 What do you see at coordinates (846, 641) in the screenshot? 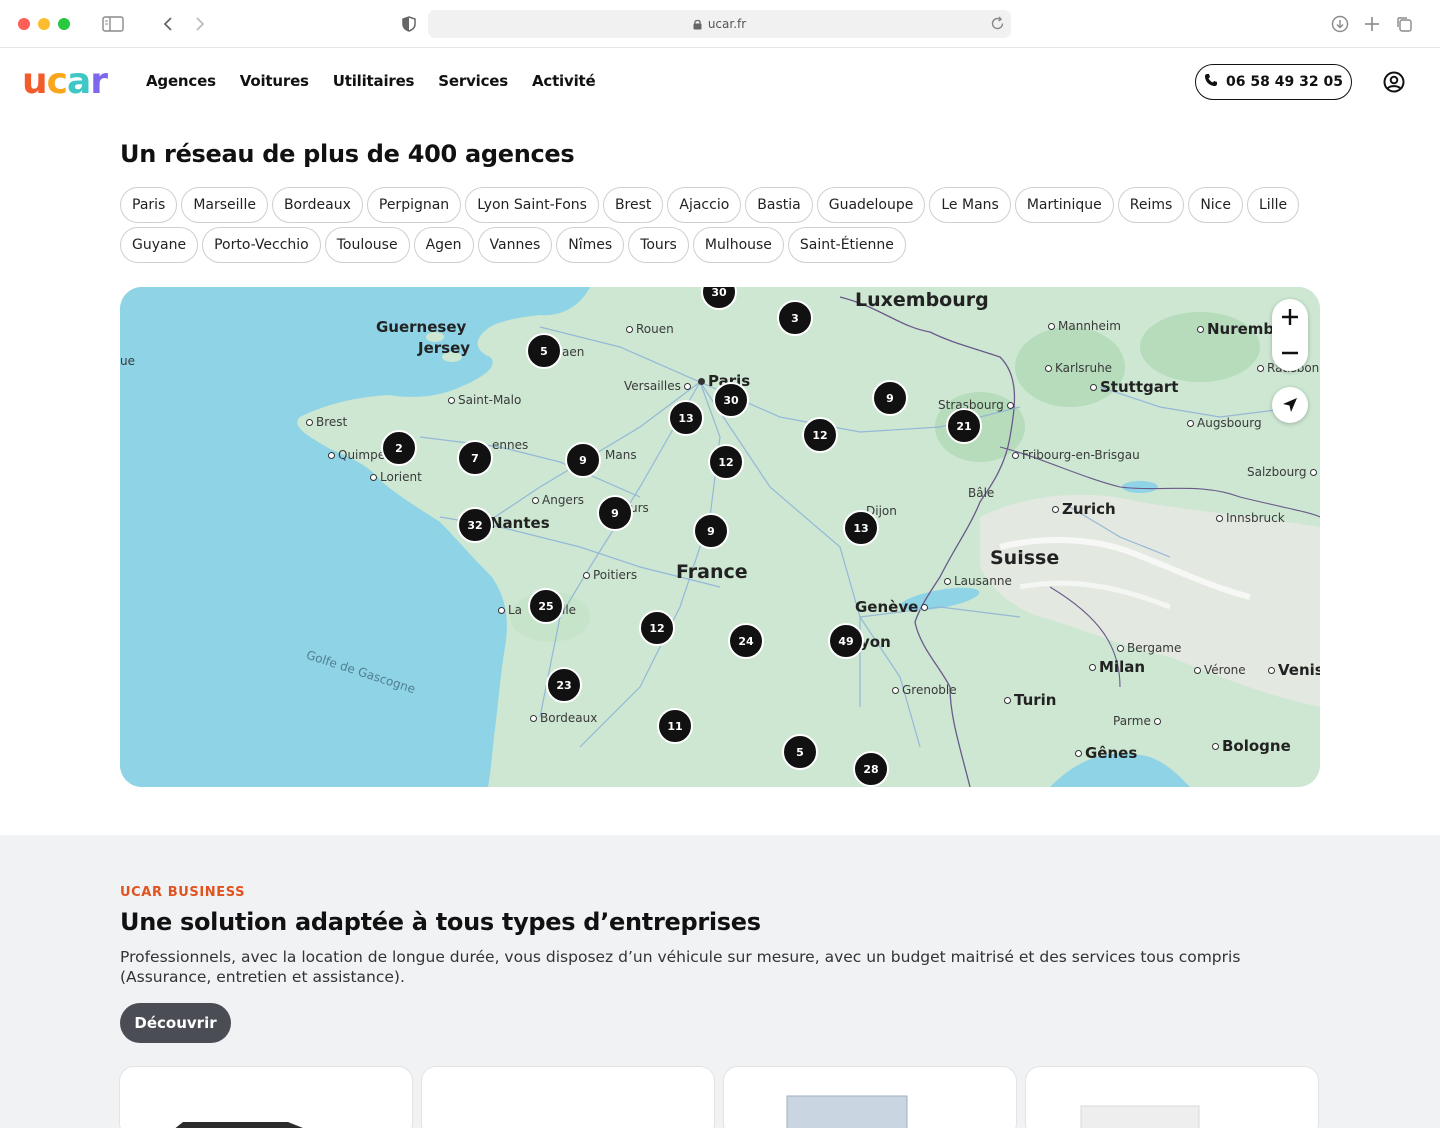
I see `agency-cluster-marker: 49` at bounding box center [846, 641].